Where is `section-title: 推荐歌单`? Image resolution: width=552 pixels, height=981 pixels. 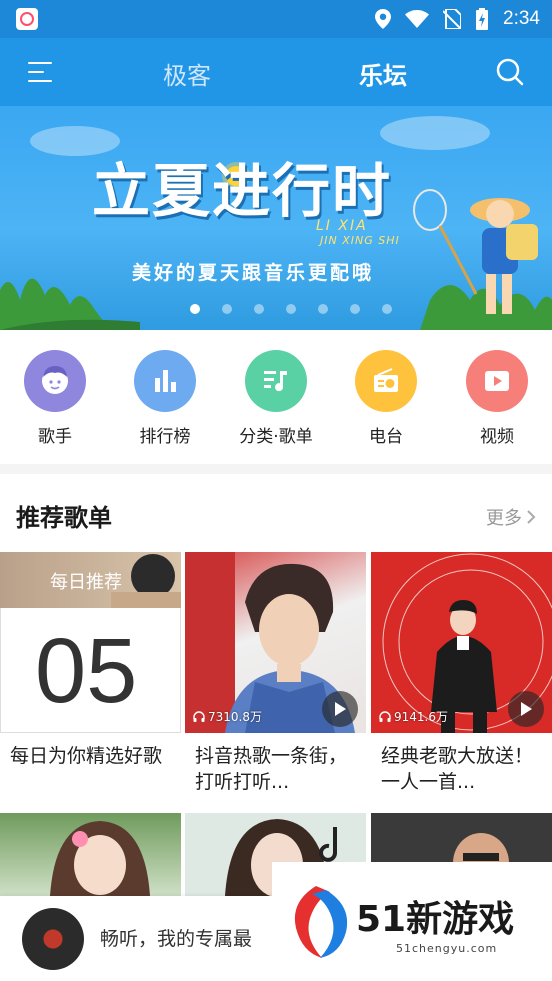 section-title: 推荐歌单 is located at coordinates (64, 518).